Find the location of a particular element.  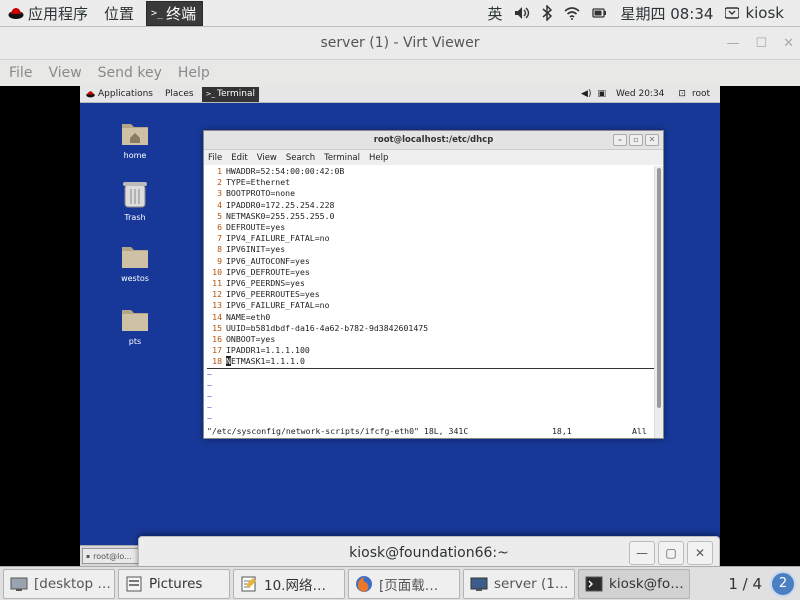

user-menu: kiosk is located at coordinates (754, 13).